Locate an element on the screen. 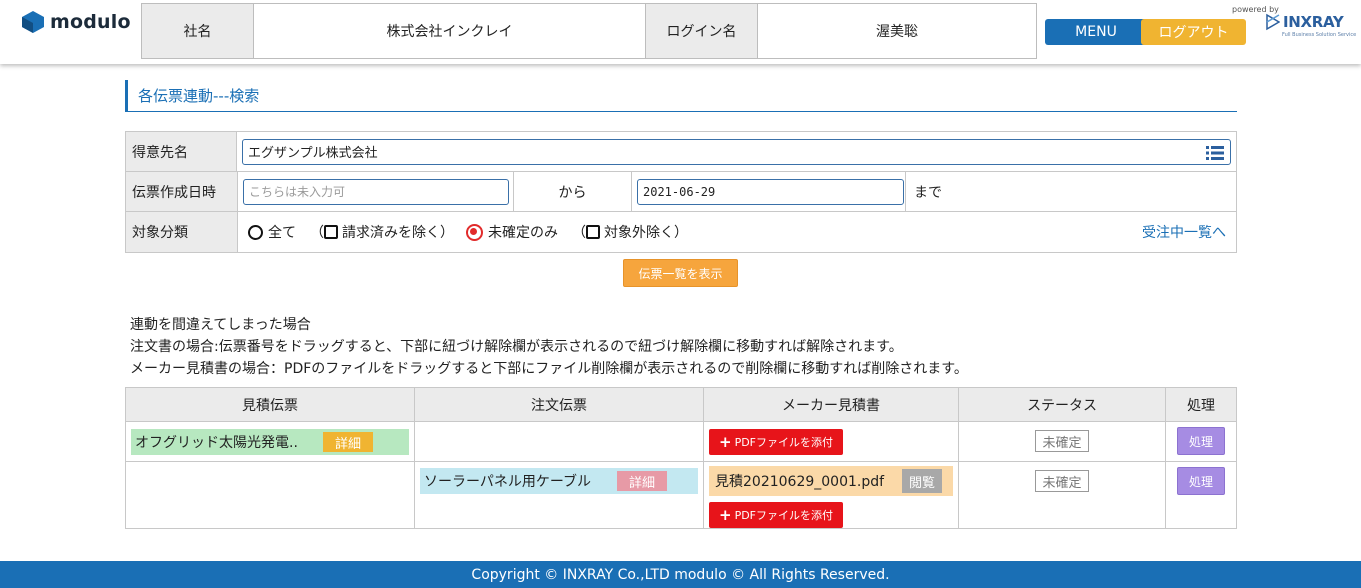 Image resolution: width=1361 pixels, height=588 pixels. date-to-value: 2021-06-29 is located at coordinates (679, 191).